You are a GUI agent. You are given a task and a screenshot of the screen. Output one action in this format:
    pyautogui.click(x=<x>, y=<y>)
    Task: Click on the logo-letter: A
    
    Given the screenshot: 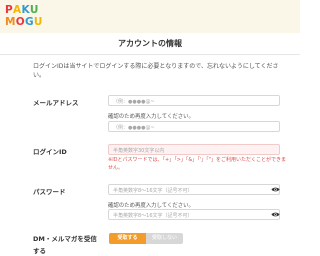 What is the action you would take?
    pyautogui.click(x=17, y=10)
    